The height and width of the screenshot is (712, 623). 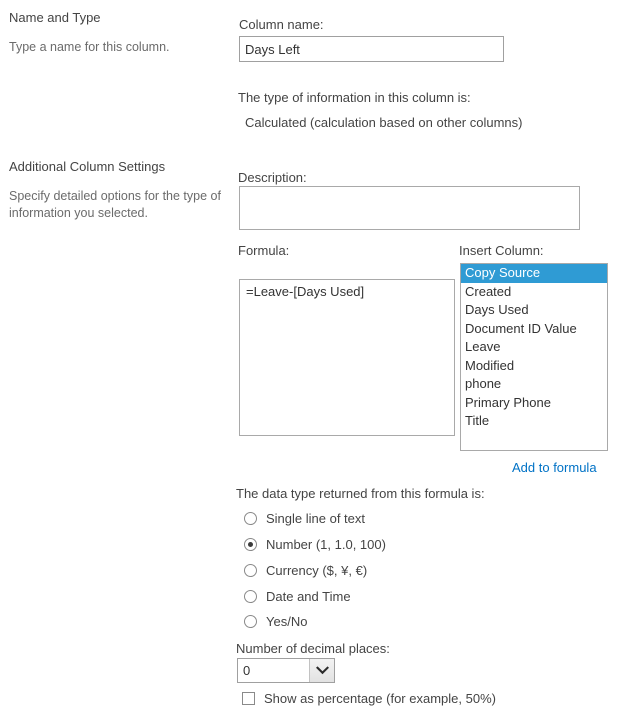 What do you see at coordinates (501, 250) in the screenshot?
I see `insert-column-label: Insert Column:` at bounding box center [501, 250].